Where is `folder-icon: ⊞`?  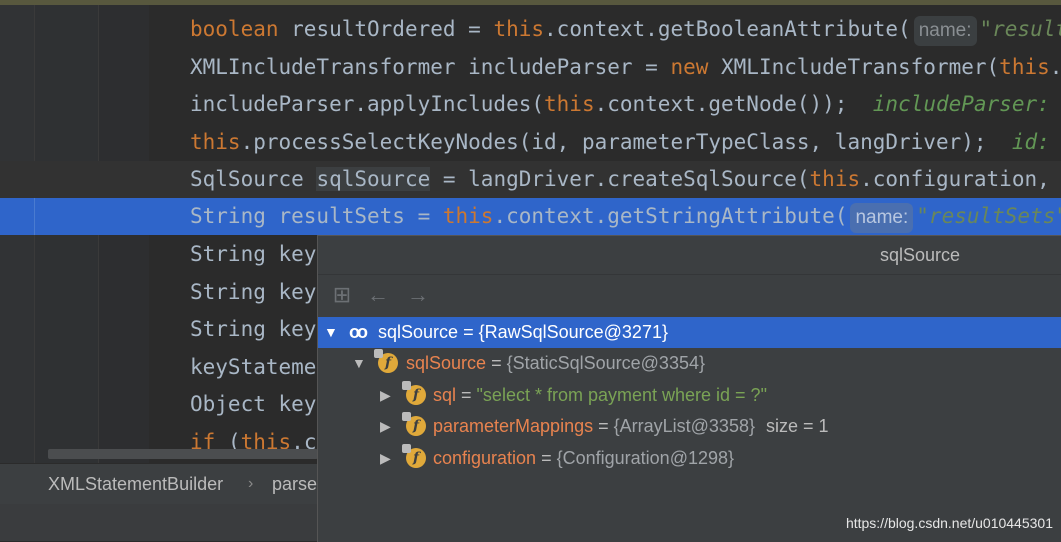 folder-icon: ⊞ is located at coordinates (342, 295).